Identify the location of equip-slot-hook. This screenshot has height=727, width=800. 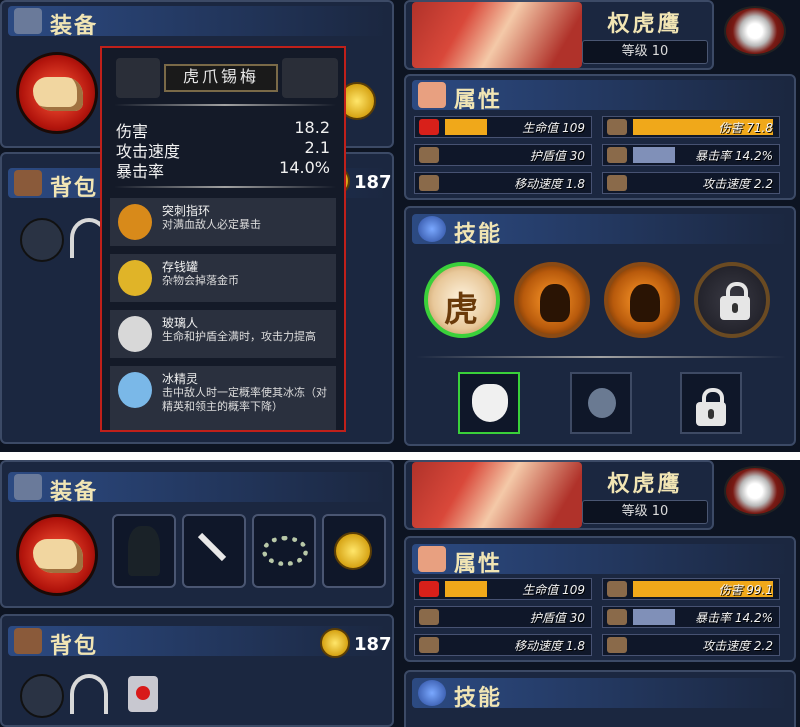
(214, 551).